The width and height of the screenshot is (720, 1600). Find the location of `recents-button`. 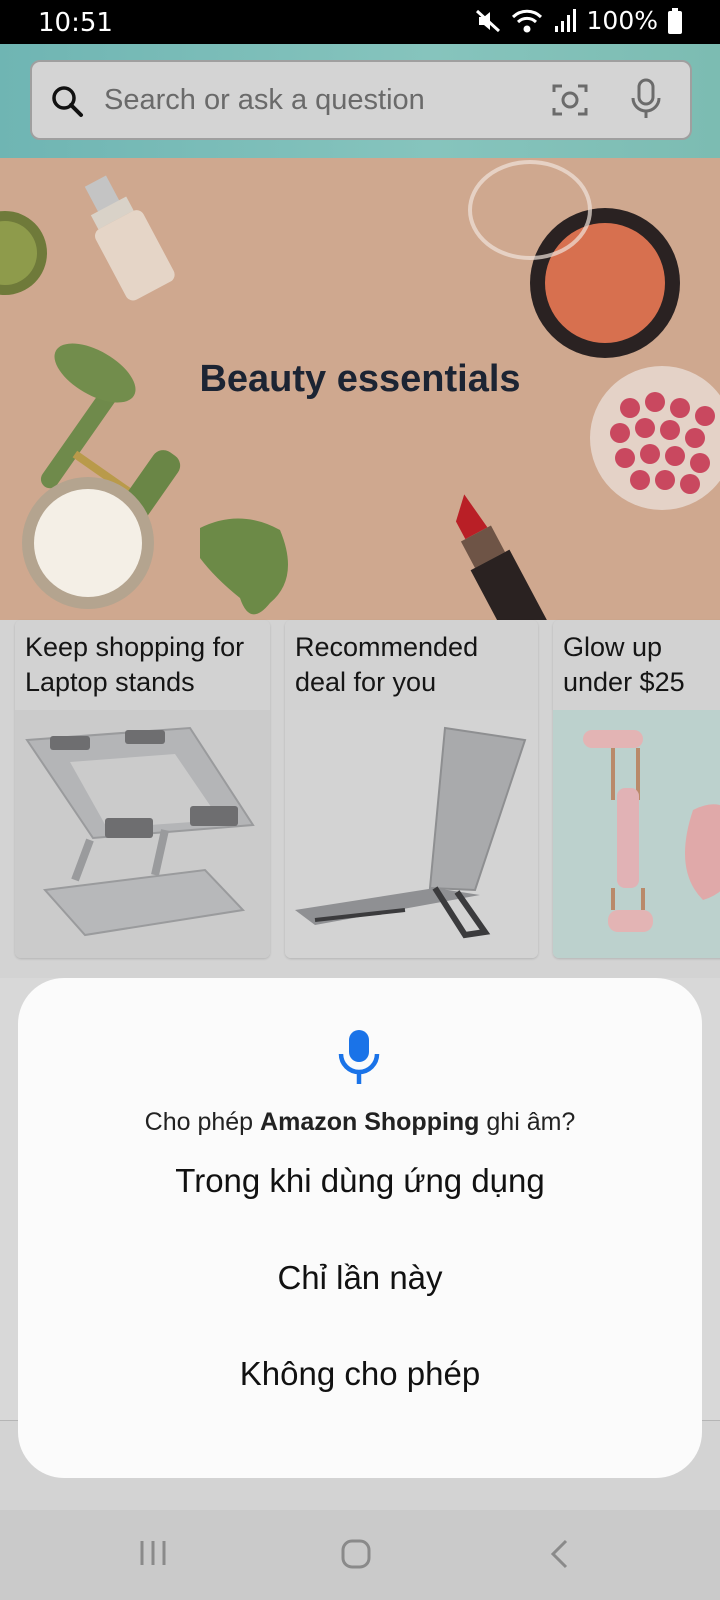

recents-button is located at coordinates (153, 1553).